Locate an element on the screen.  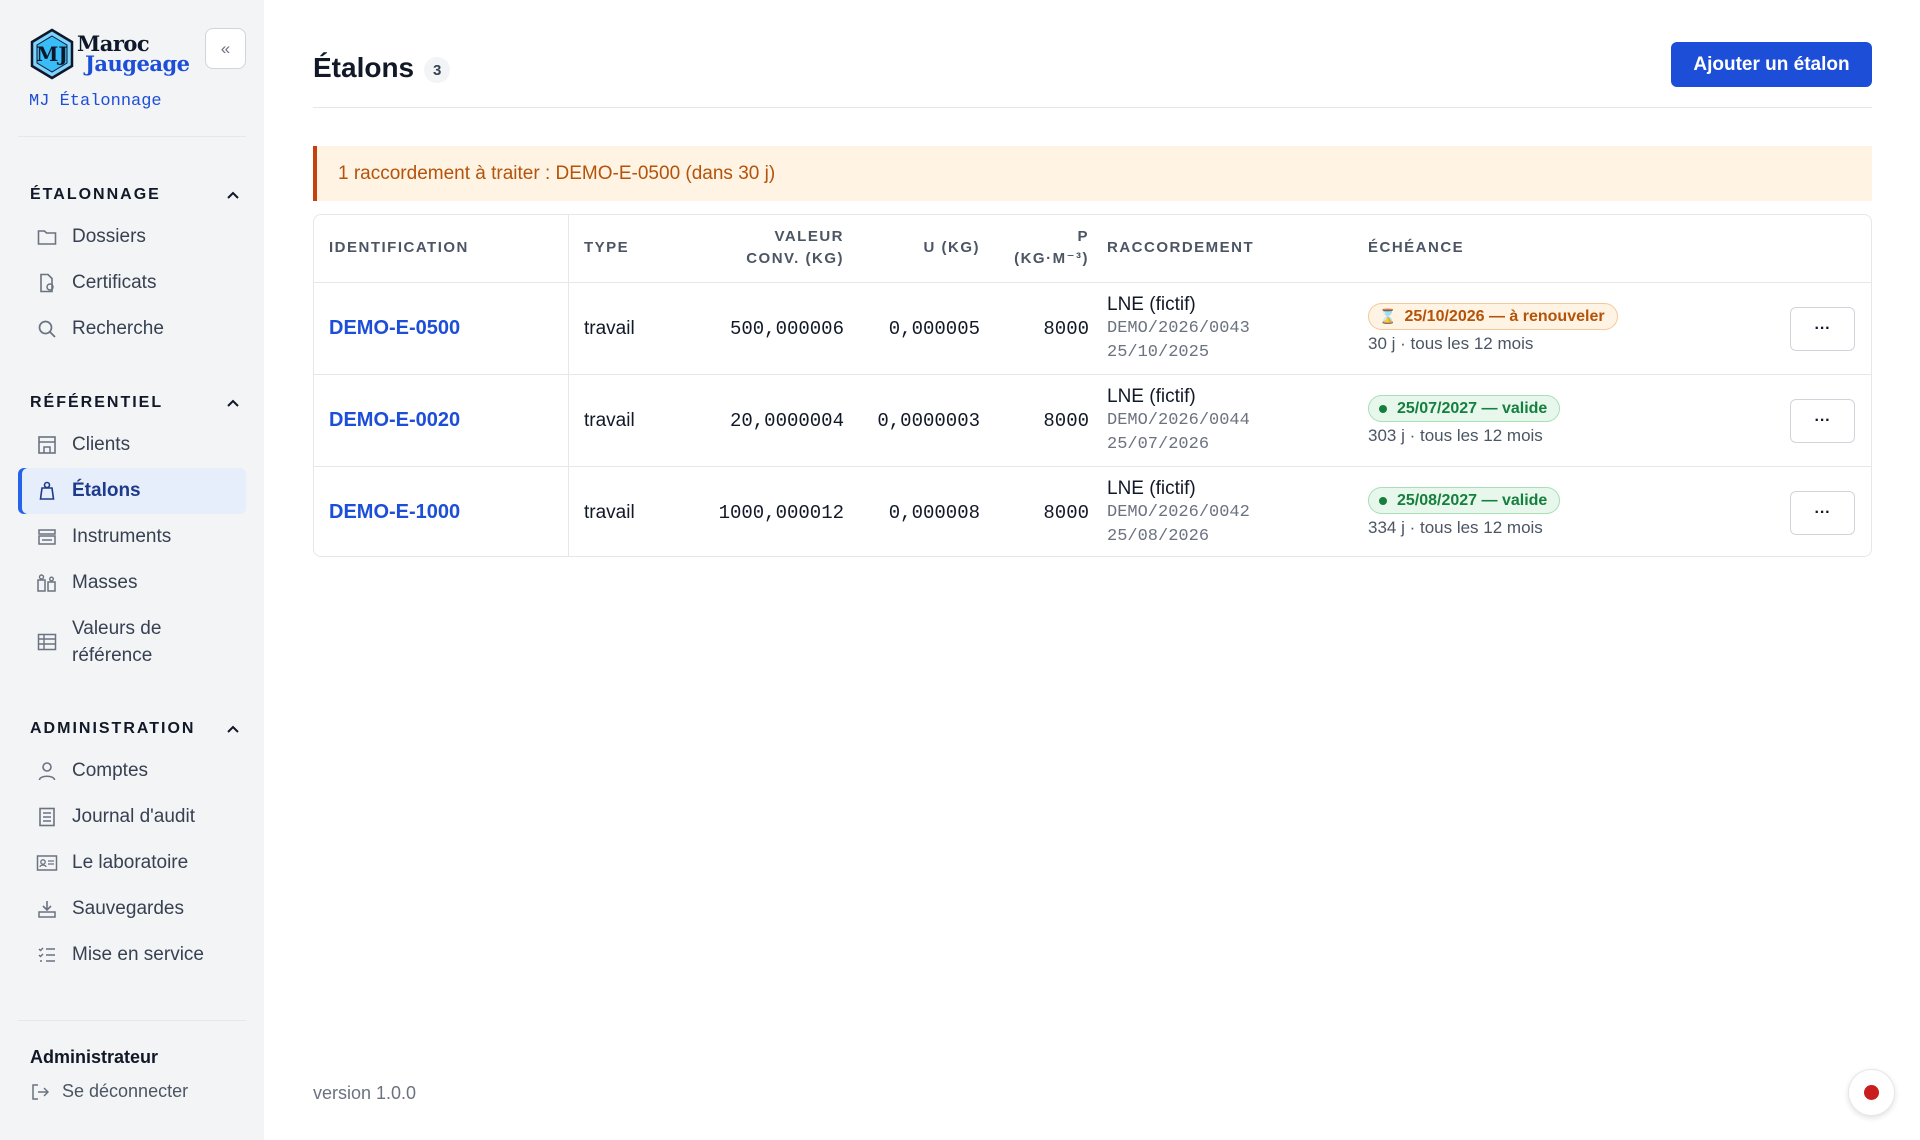
etalon-u: 0,000005 is located at coordinates (934, 329).